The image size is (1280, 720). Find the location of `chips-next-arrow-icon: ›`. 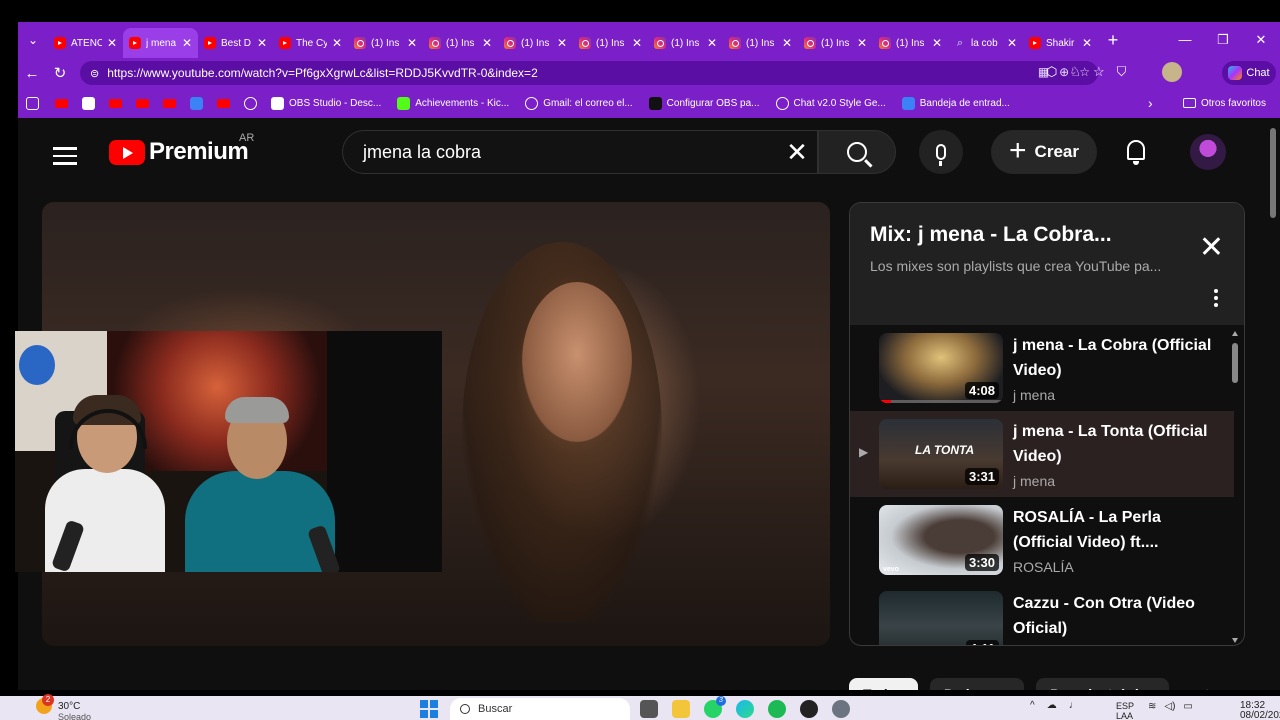

chips-next-arrow-icon: › is located at coordinates (1208, 687).